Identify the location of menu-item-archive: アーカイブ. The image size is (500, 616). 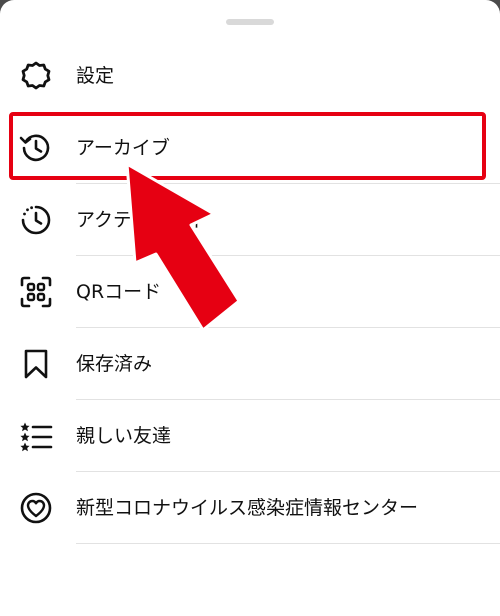
(250, 148).